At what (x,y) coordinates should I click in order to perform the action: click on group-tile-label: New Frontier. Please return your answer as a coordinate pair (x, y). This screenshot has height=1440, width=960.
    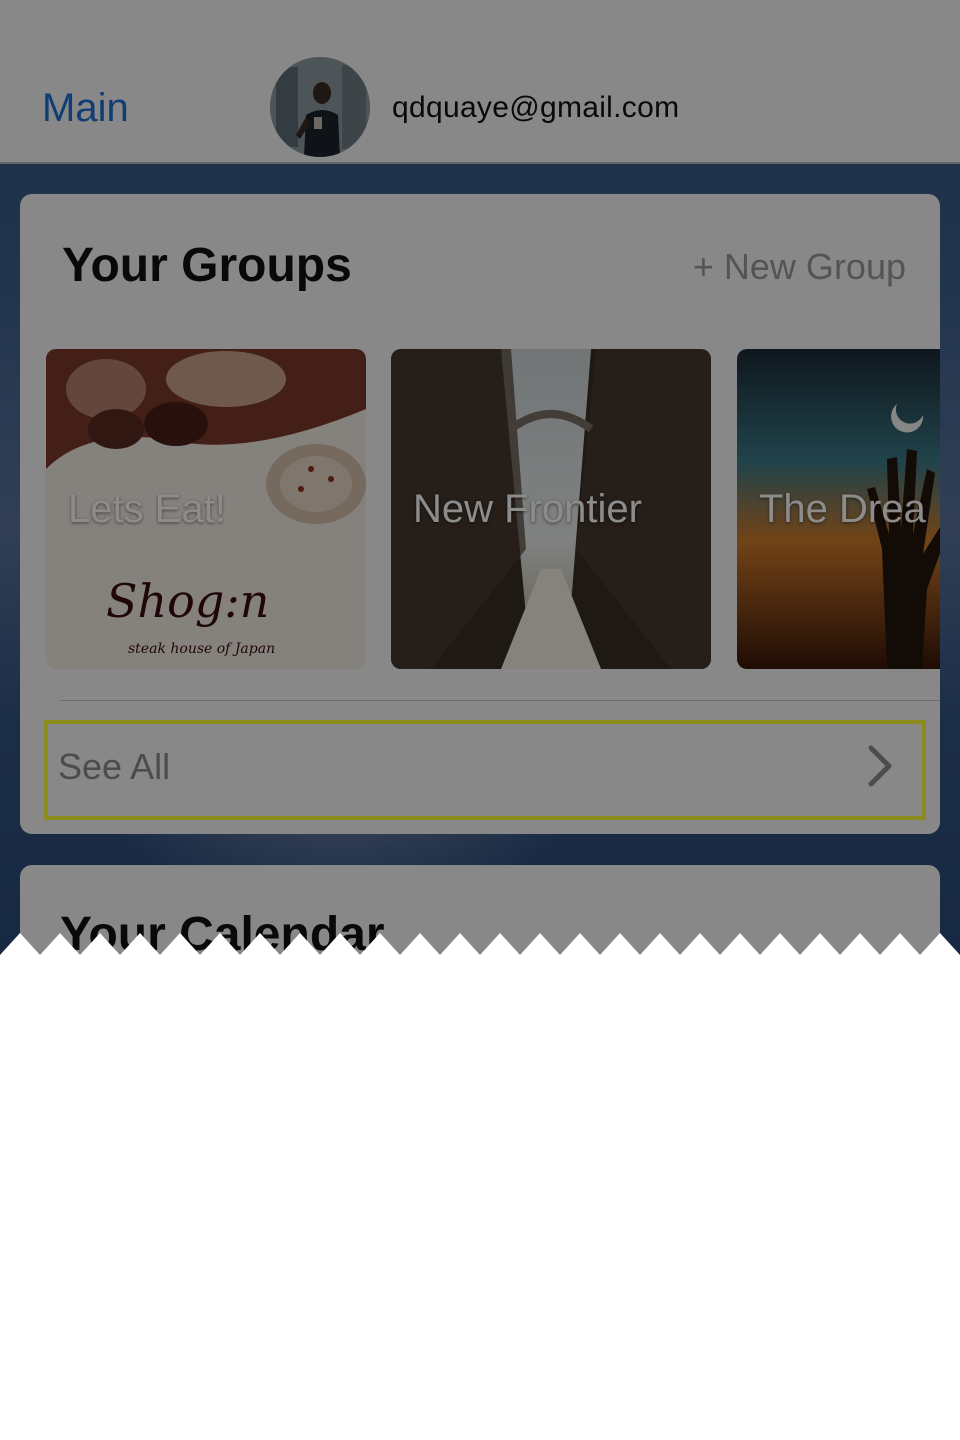
    Looking at the image, I should click on (527, 509).